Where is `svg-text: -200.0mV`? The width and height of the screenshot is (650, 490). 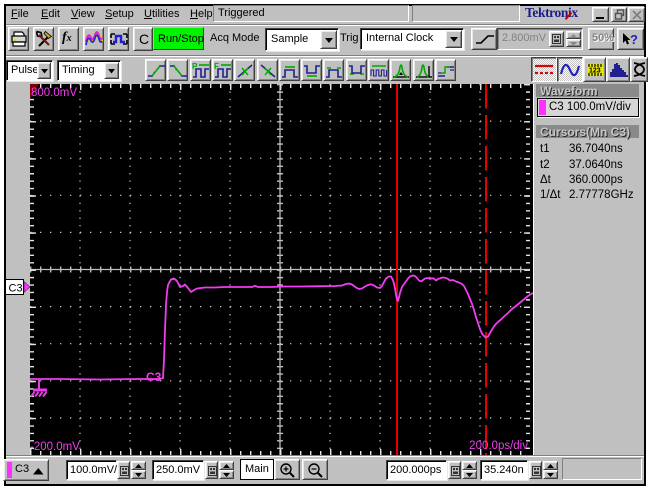
svg-text: -200.0mV is located at coordinates (55, 447).